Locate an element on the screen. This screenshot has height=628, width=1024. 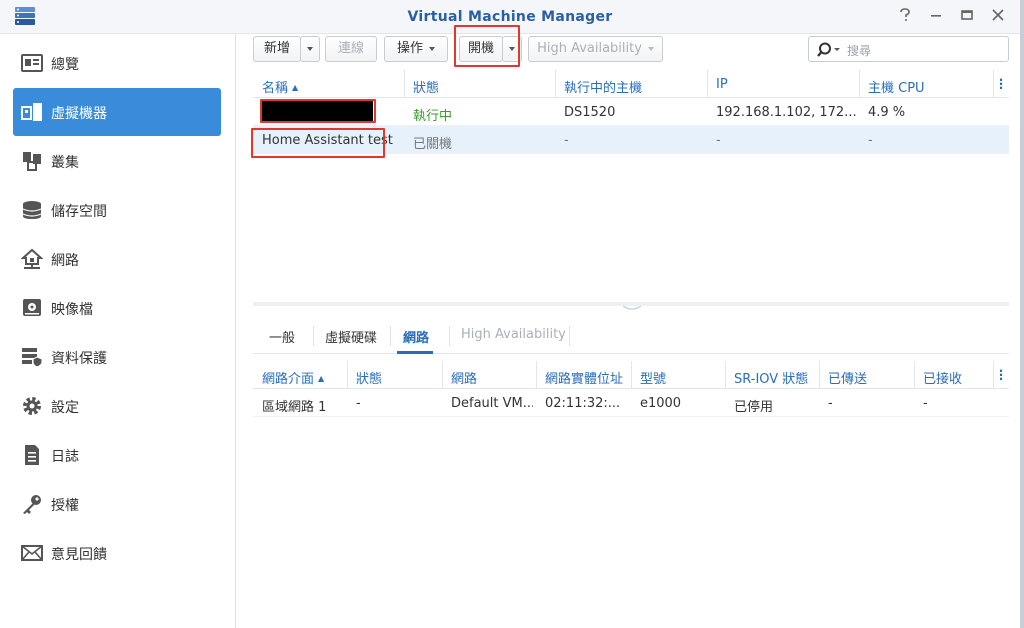
action-button: 操作 is located at coordinates (416, 49).